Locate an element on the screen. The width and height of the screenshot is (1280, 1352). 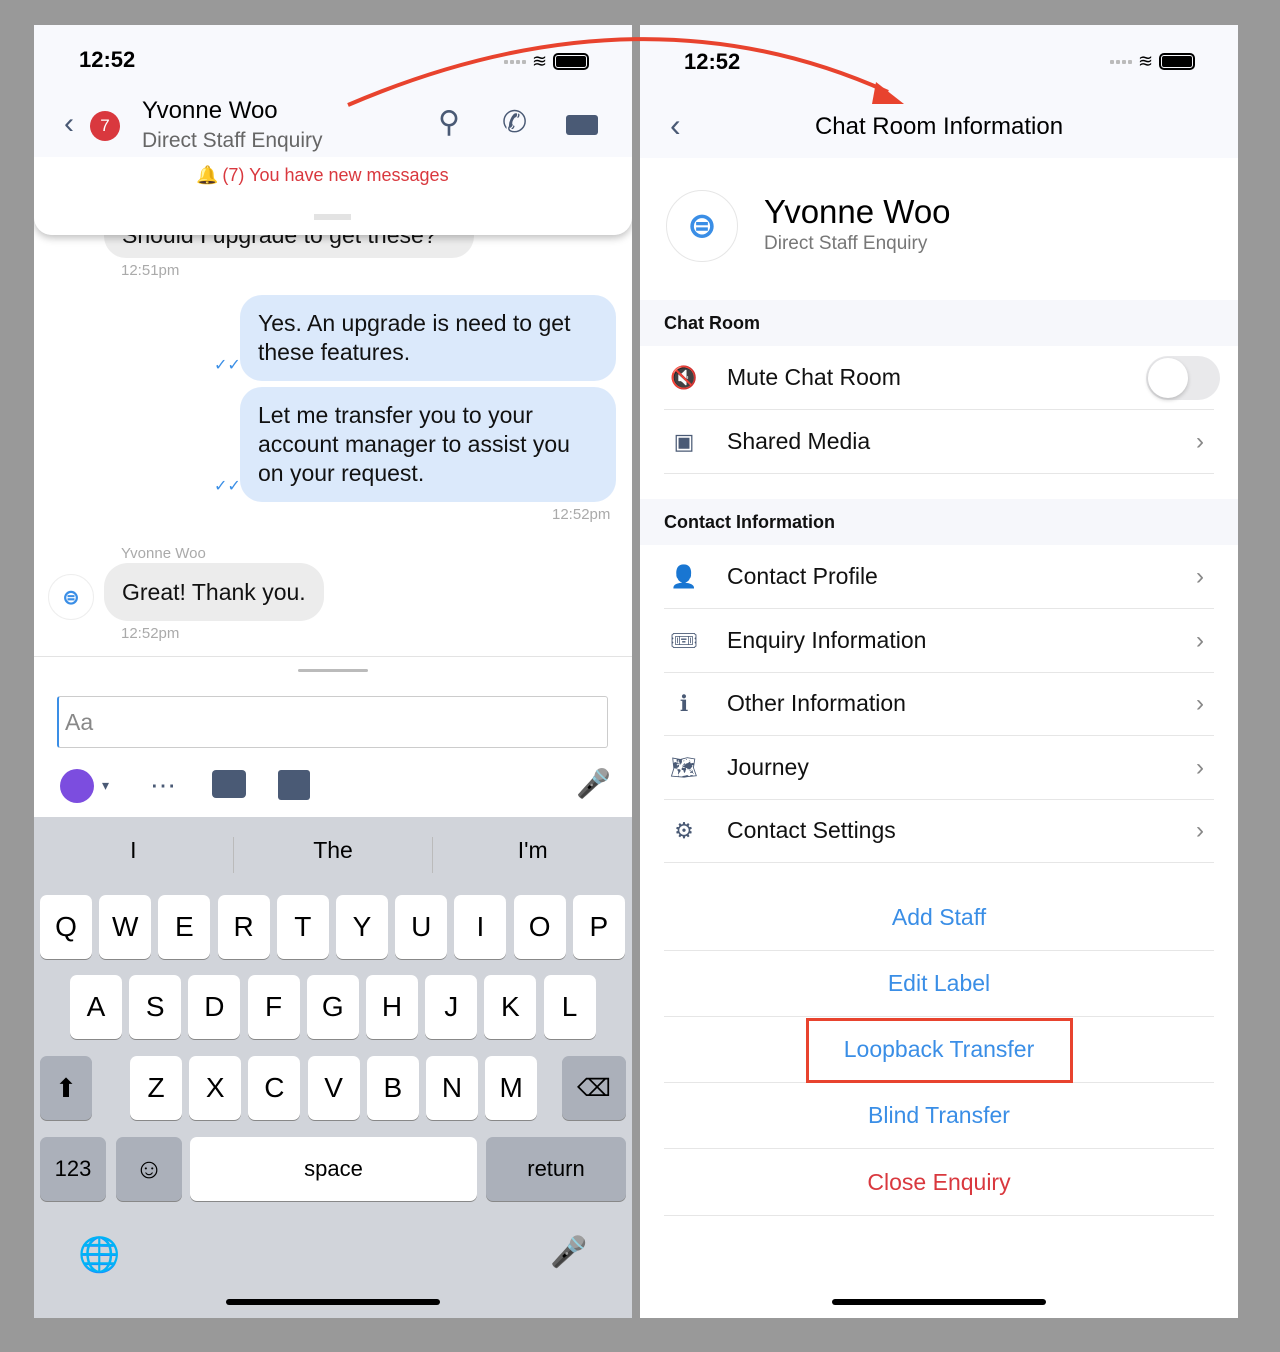
row-label: Contact Settings is located at coordinates (811, 830).